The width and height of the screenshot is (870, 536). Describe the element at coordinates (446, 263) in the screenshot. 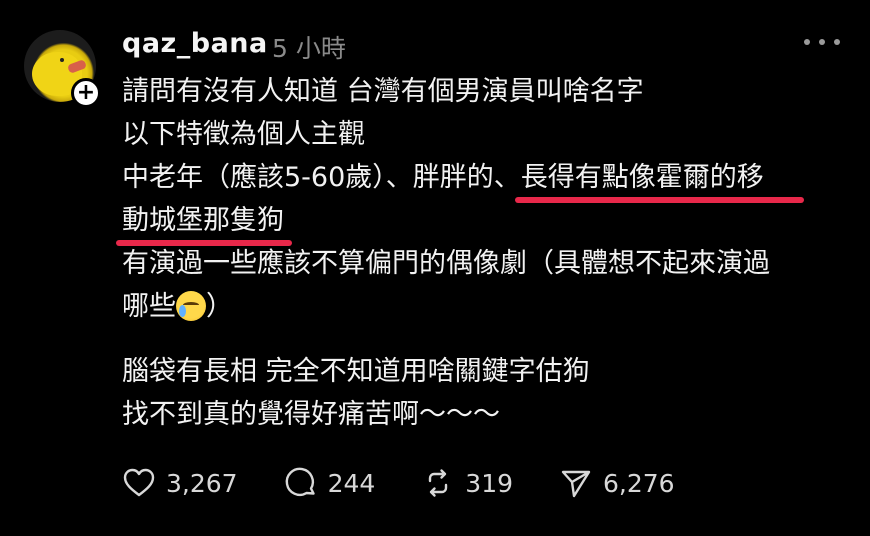

I see `post-text-line: 有演過一些應該不算偏門的偶像劇（具體想不起來演過` at that location.